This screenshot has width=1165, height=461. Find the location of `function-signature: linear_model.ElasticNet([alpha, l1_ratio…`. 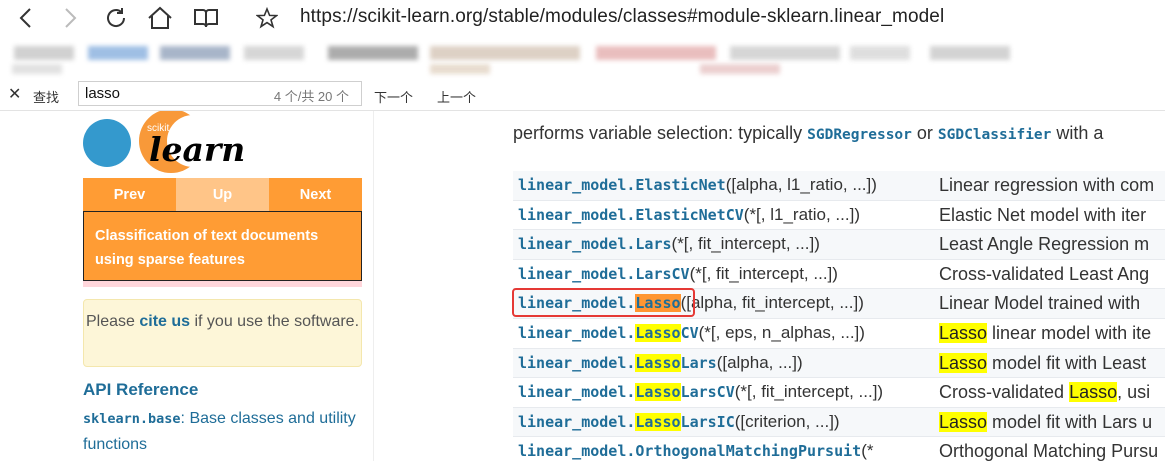

function-signature: linear_model.ElasticNet([alpha, l1_ratio… is located at coordinates (697, 185).